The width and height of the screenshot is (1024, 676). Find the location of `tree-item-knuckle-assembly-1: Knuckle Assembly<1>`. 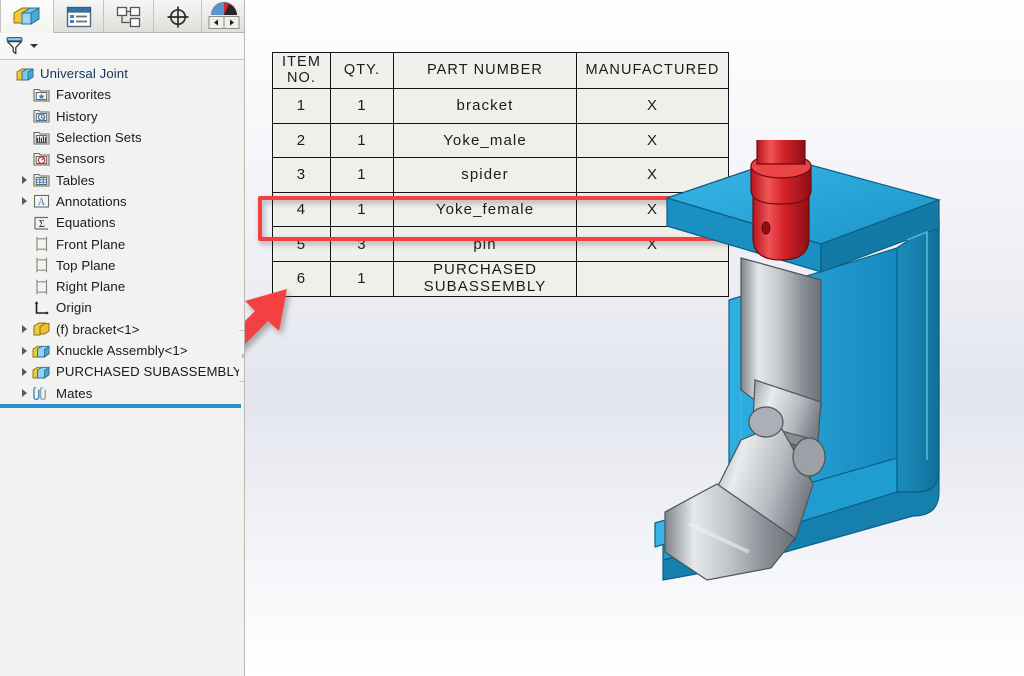

tree-item-knuckle-assembly-1: Knuckle Assembly<1> is located at coordinates (122, 350).